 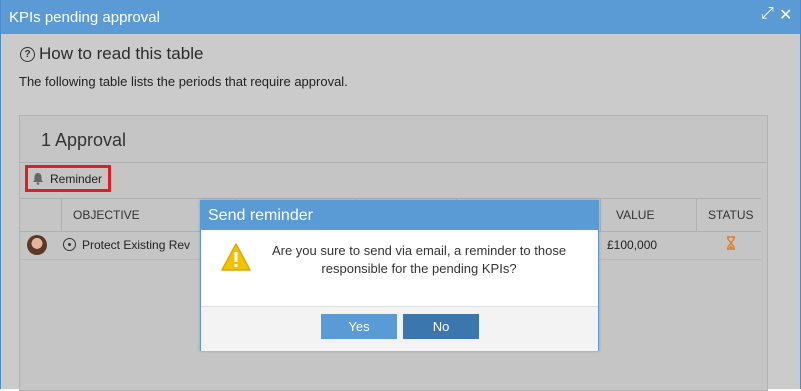 What do you see at coordinates (69, 244) in the screenshot?
I see `target-icon` at bounding box center [69, 244].